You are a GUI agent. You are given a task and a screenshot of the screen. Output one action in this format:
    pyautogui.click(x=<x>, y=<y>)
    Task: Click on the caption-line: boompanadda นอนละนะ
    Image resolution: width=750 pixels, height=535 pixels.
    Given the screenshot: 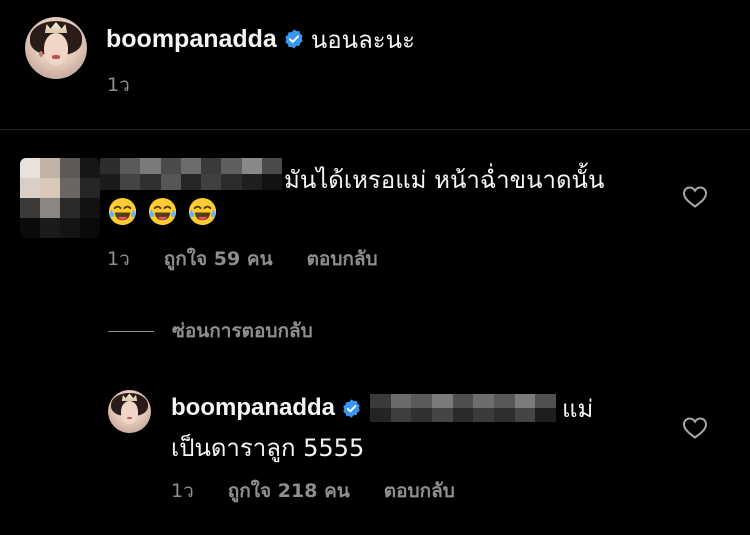 What is the action you would take?
    pyautogui.click(x=260, y=39)
    